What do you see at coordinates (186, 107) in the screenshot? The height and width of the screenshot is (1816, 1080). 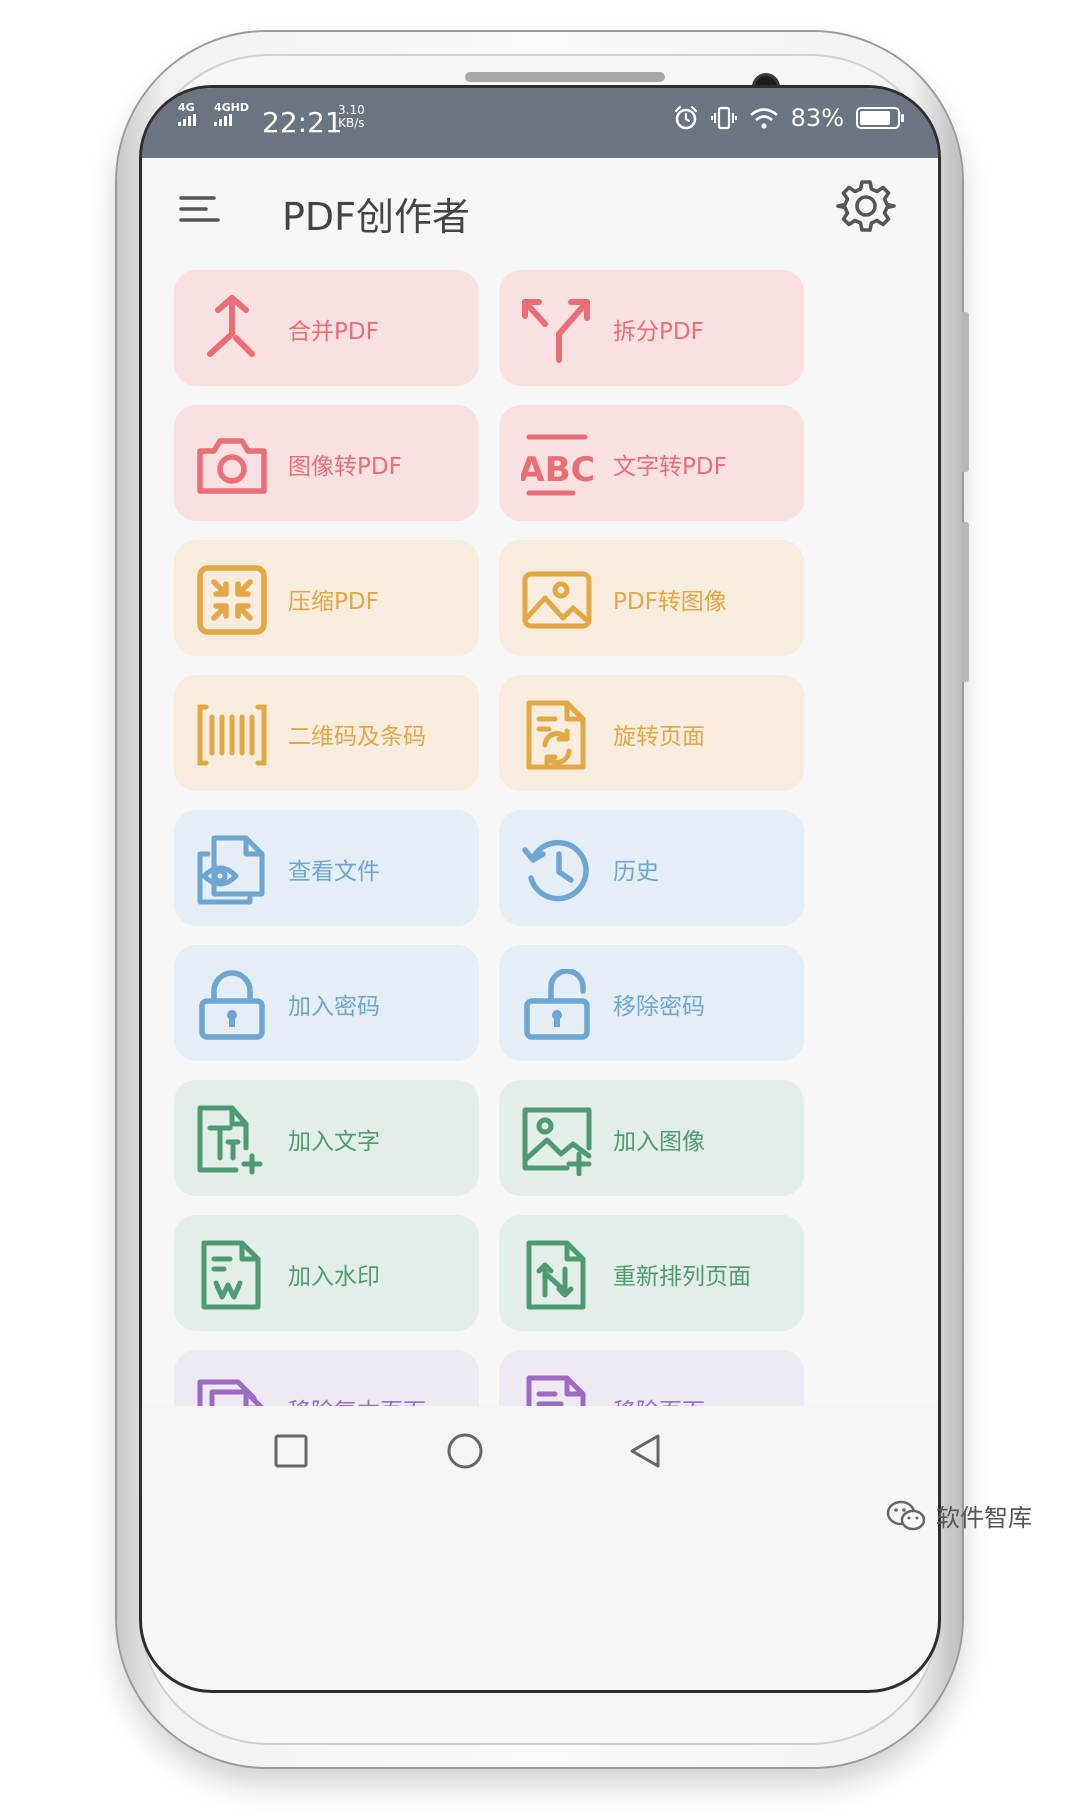 I see `network-type-1: 4G` at bounding box center [186, 107].